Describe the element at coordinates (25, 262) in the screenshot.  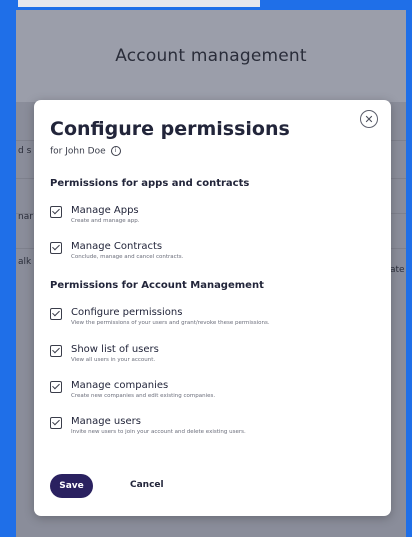
I see `table-cell-fragment: alk` at that location.